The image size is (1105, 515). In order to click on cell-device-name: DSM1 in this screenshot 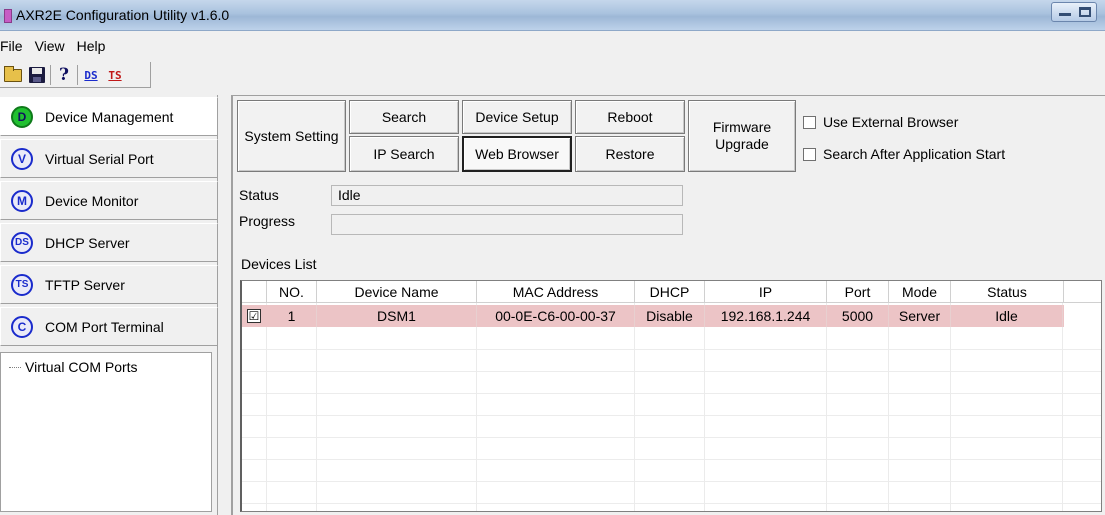, I will do `click(397, 316)`.